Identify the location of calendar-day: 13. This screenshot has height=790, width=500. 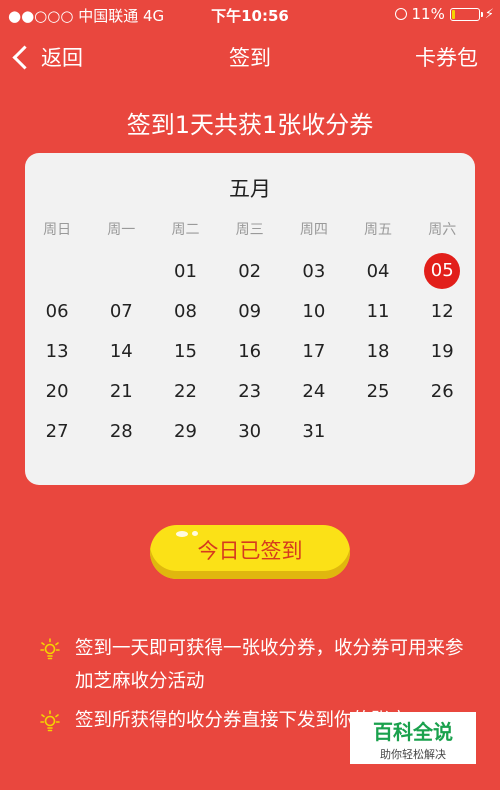
(57, 351).